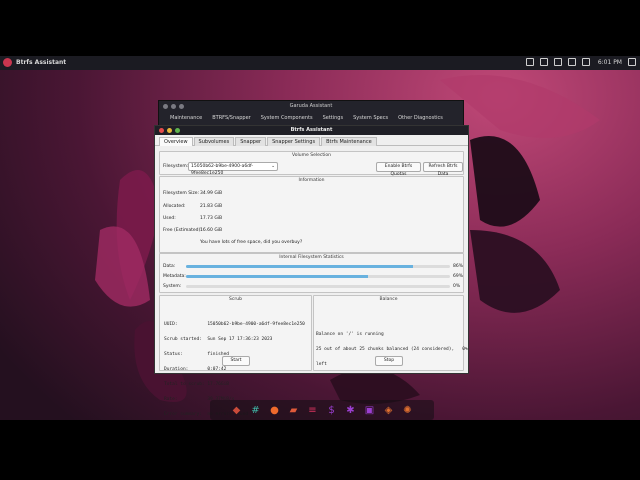 The image size is (640, 480). What do you see at coordinates (610, 62) in the screenshot?
I see `clock: 6:01 PM` at bounding box center [610, 62].